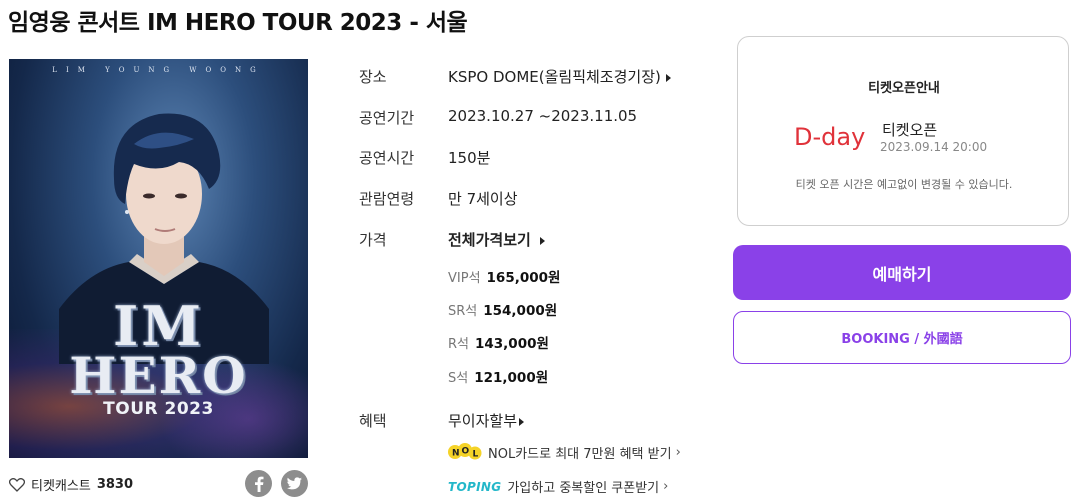  I want to click on twitter-icon, so click(294, 483).